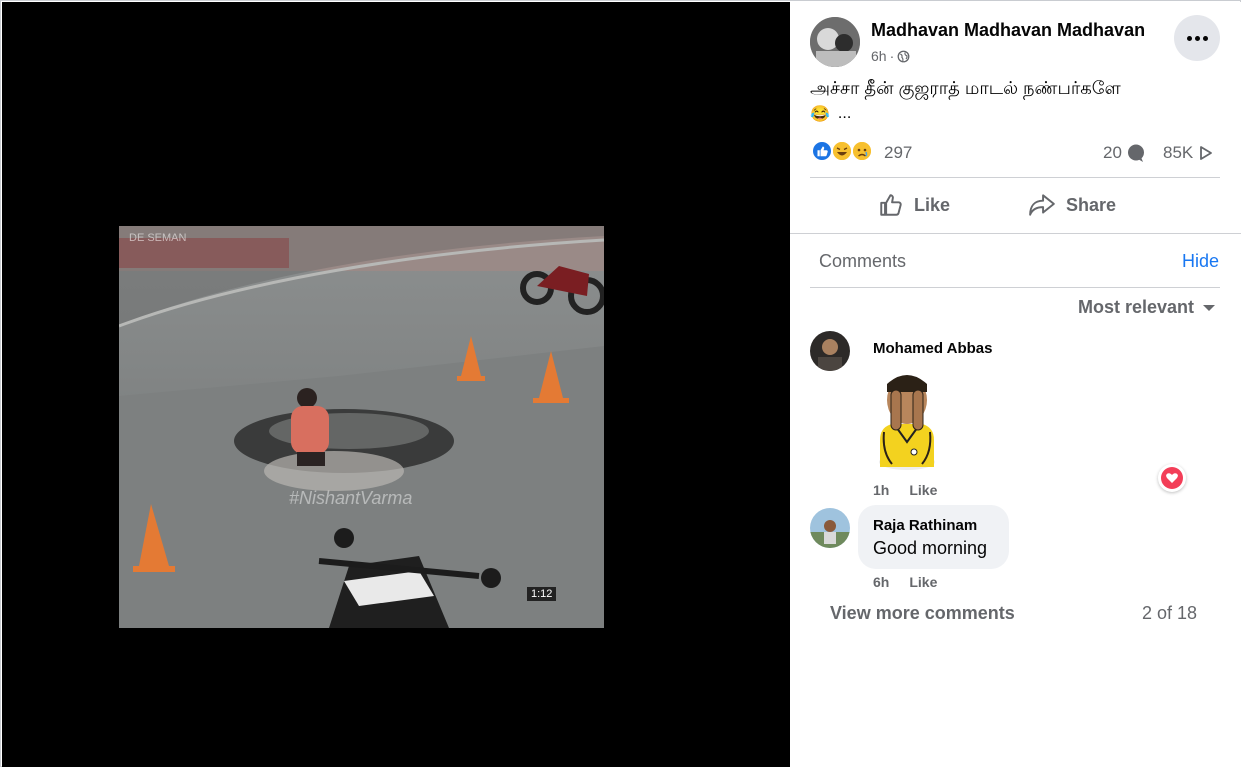 The width and height of the screenshot is (1241, 767). I want to click on share-count-group: 85K, so click(1188, 153).